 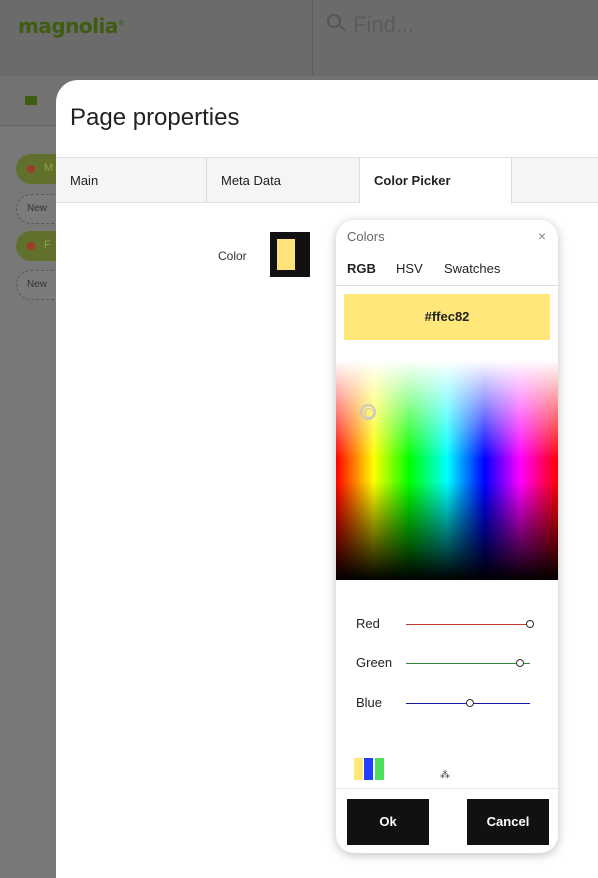 I want to click on color-swatch-button, so click(x=290, y=254).